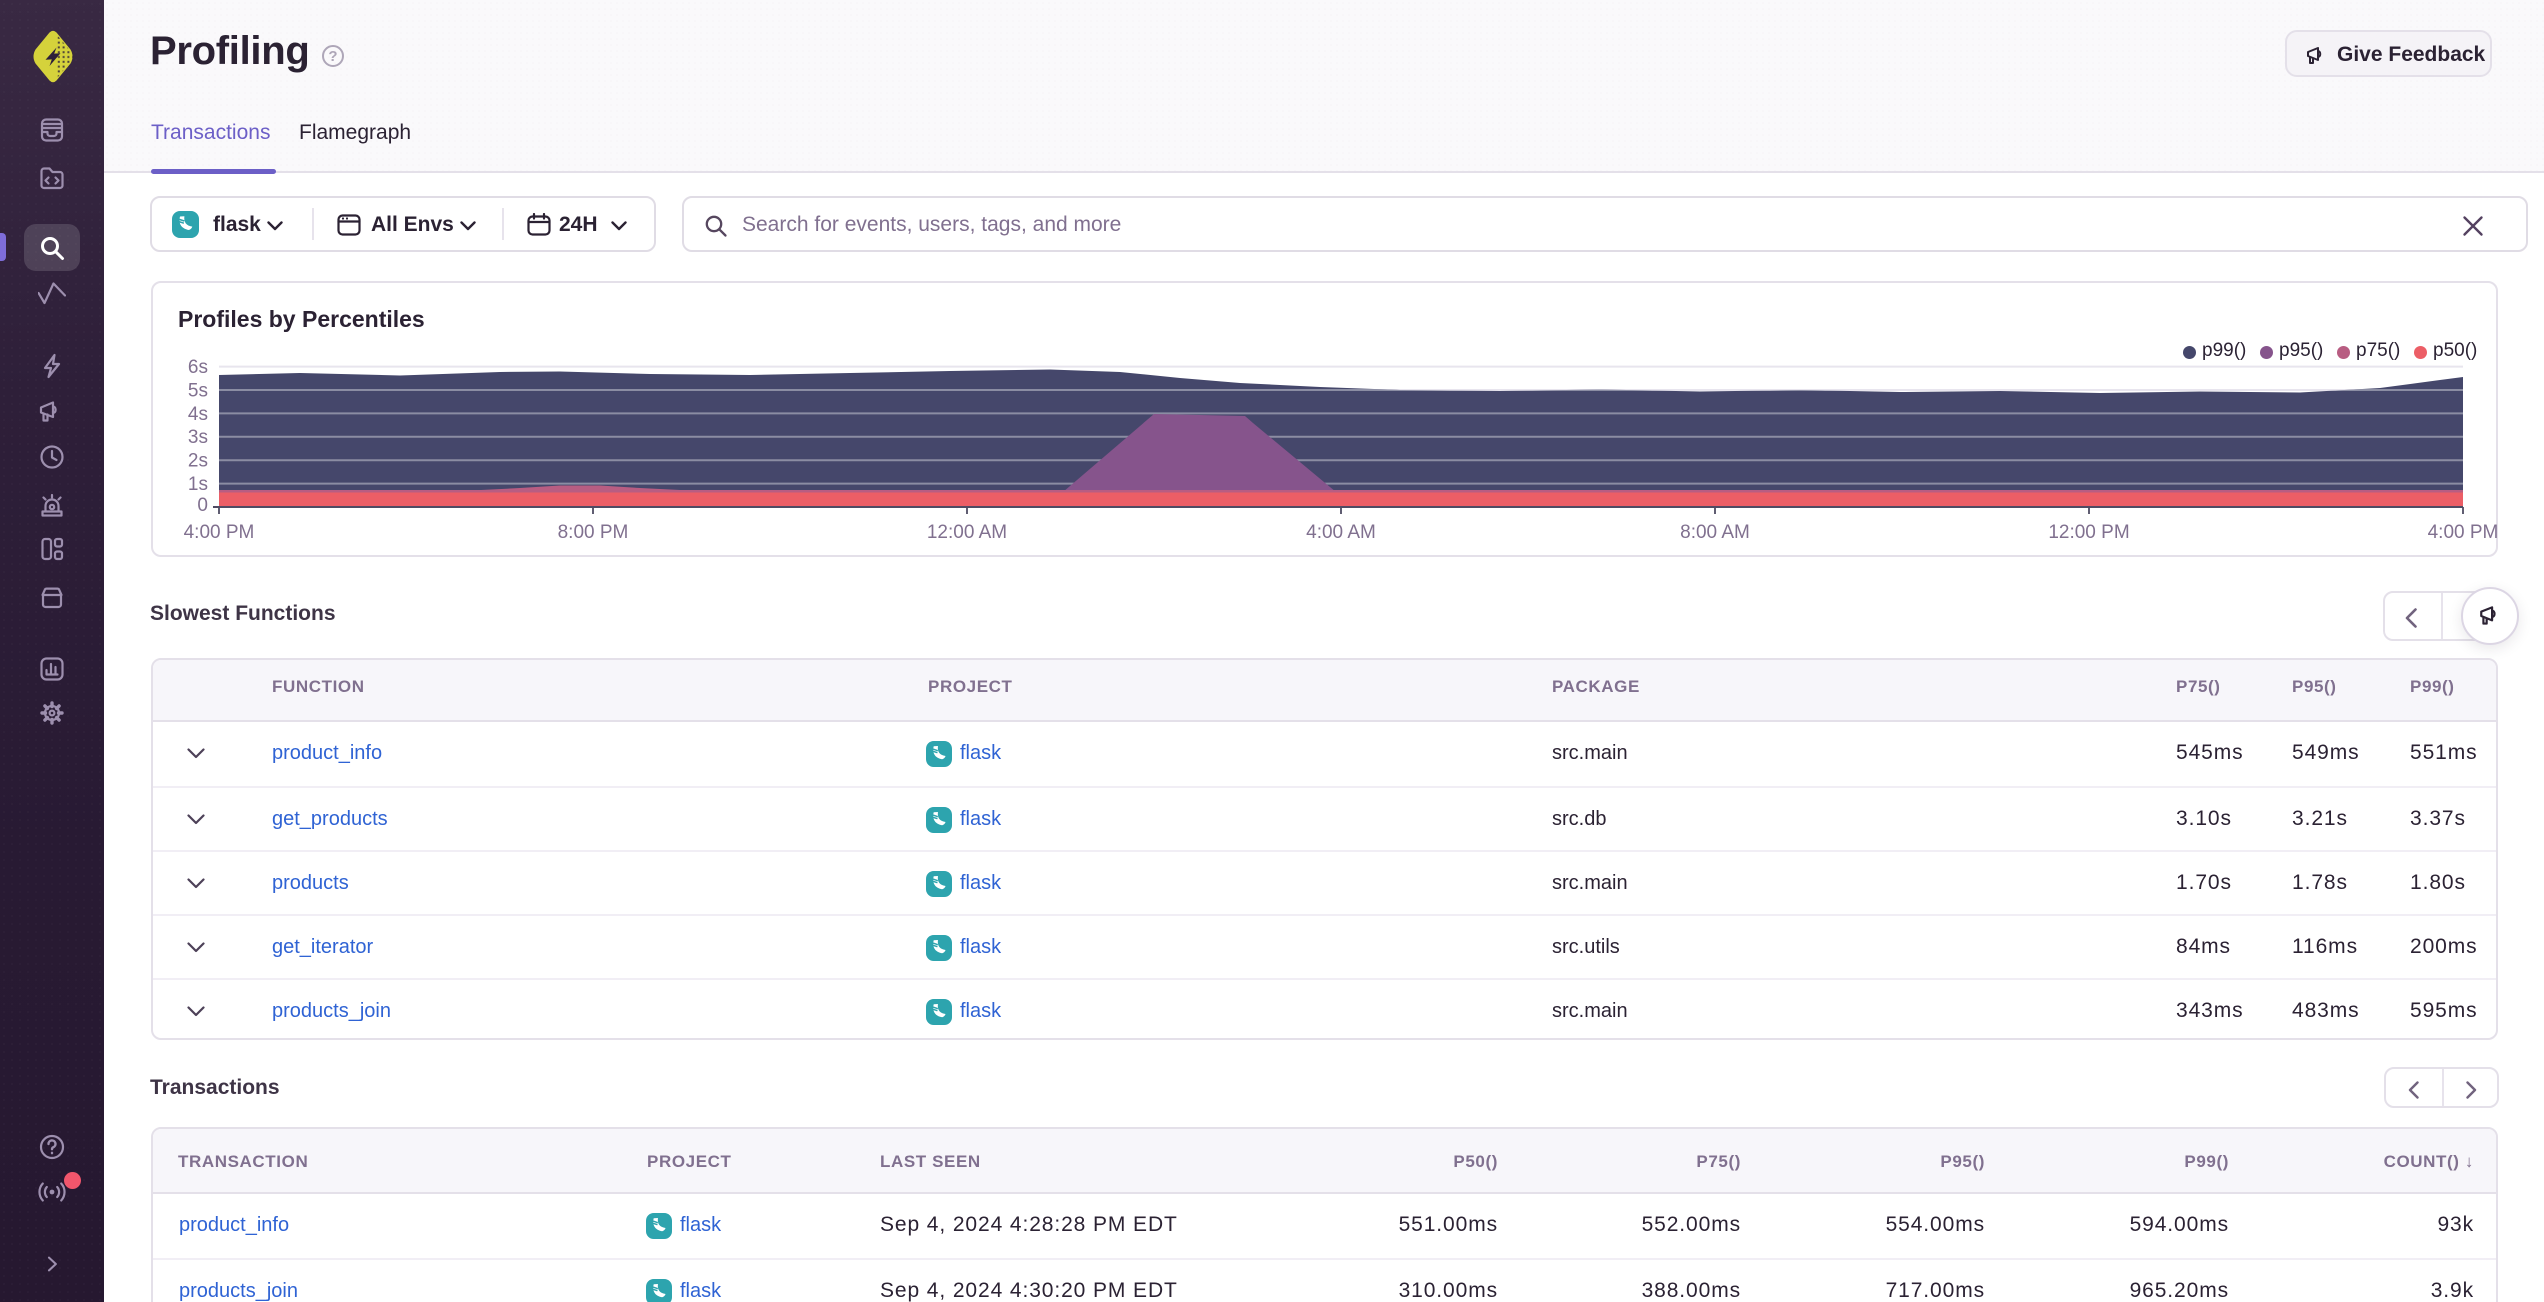 The image size is (2544, 1302). Describe the element at coordinates (198, 390) in the screenshot. I see `svg-text: 5s` at that location.